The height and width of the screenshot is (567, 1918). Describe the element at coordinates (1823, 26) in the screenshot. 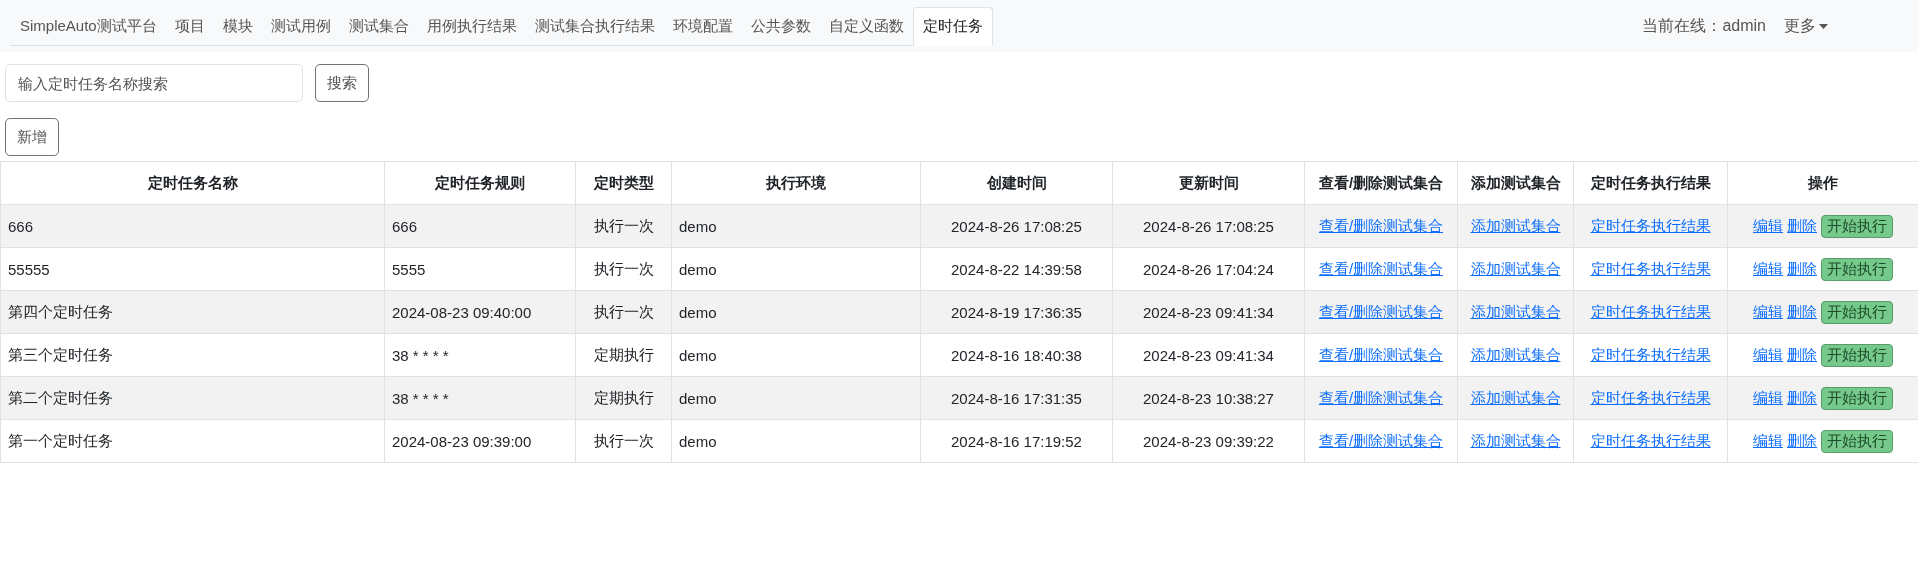

I see `caret-icon` at that location.